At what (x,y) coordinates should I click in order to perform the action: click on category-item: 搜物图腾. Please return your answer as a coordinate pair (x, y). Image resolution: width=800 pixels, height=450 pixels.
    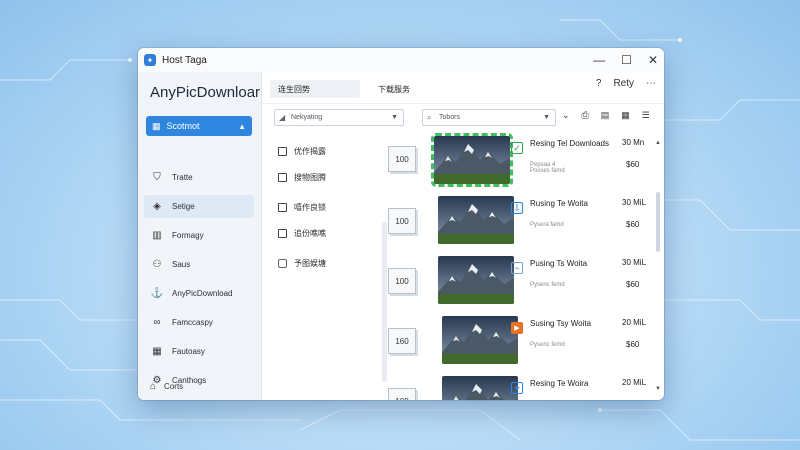
    Looking at the image, I should click on (302, 177).